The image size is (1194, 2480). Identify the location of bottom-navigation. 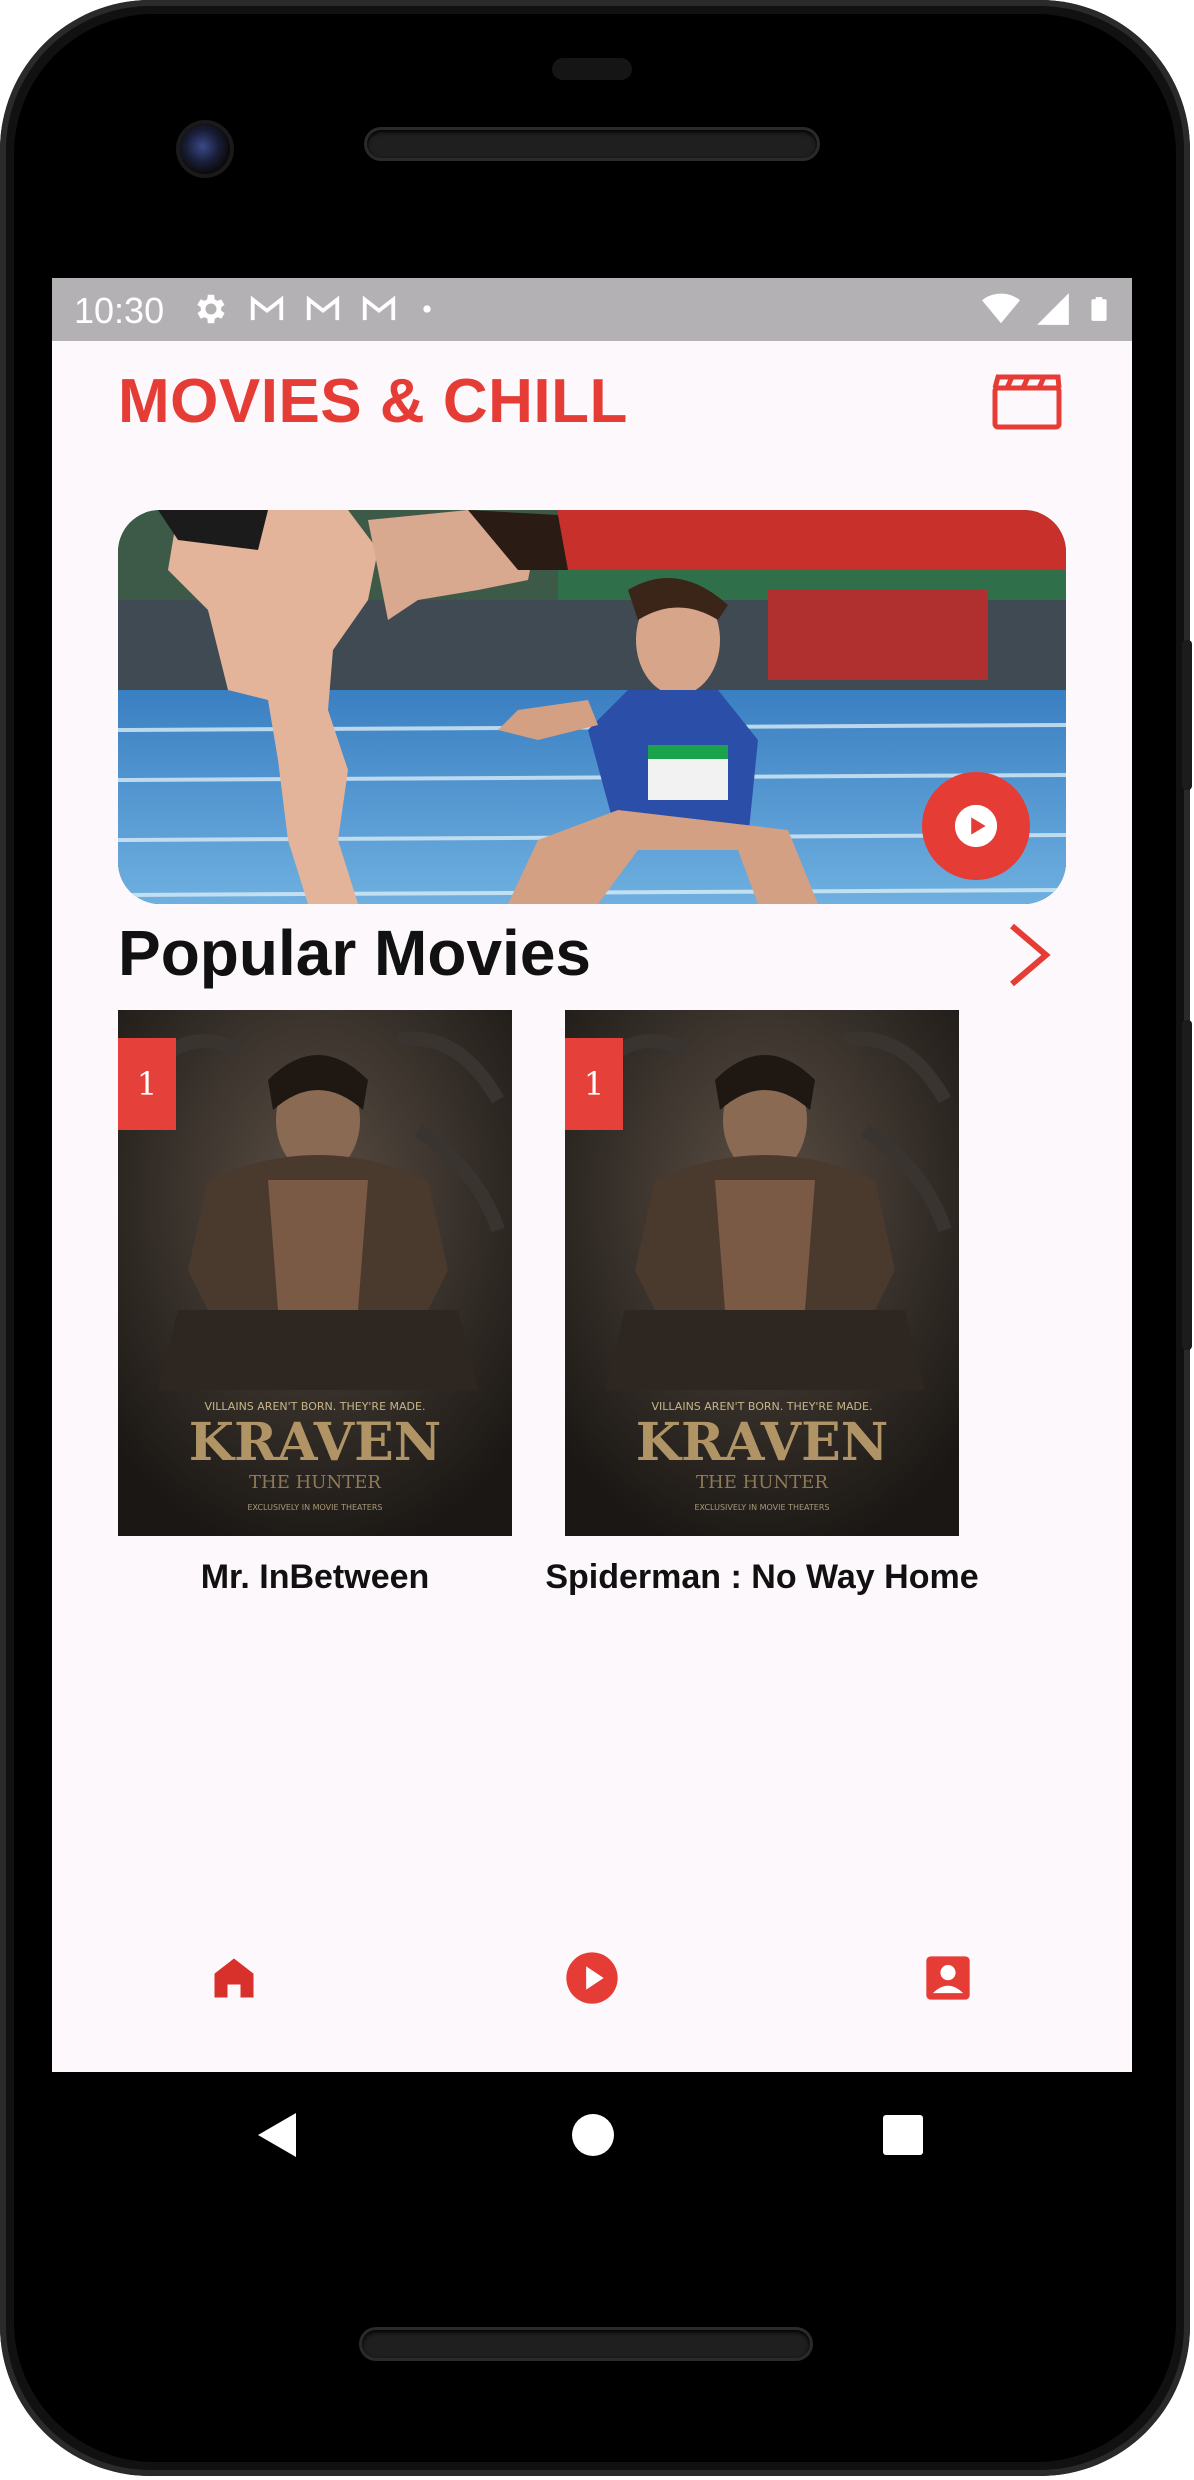
(592, 1978).